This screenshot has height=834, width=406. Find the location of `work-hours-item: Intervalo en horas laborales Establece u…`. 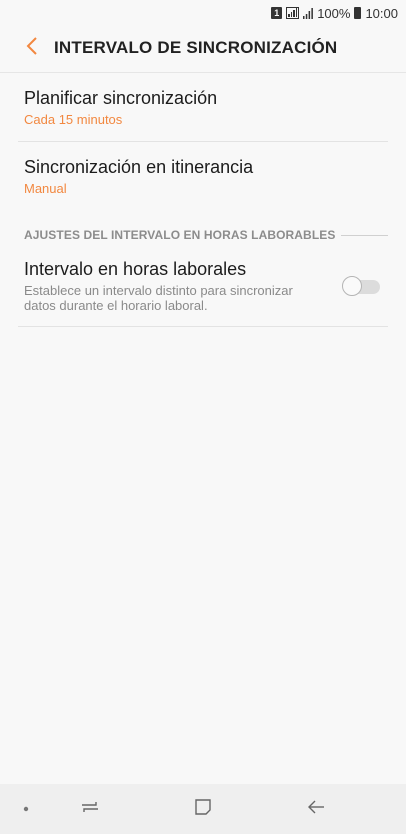

work-hours-item: Intervalo en horas laborales Establece u… is located at coordinates (203, 288).